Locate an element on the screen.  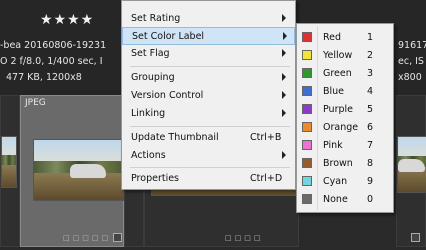
menu-item-linking: Linking is located at coordinates (208, 114).